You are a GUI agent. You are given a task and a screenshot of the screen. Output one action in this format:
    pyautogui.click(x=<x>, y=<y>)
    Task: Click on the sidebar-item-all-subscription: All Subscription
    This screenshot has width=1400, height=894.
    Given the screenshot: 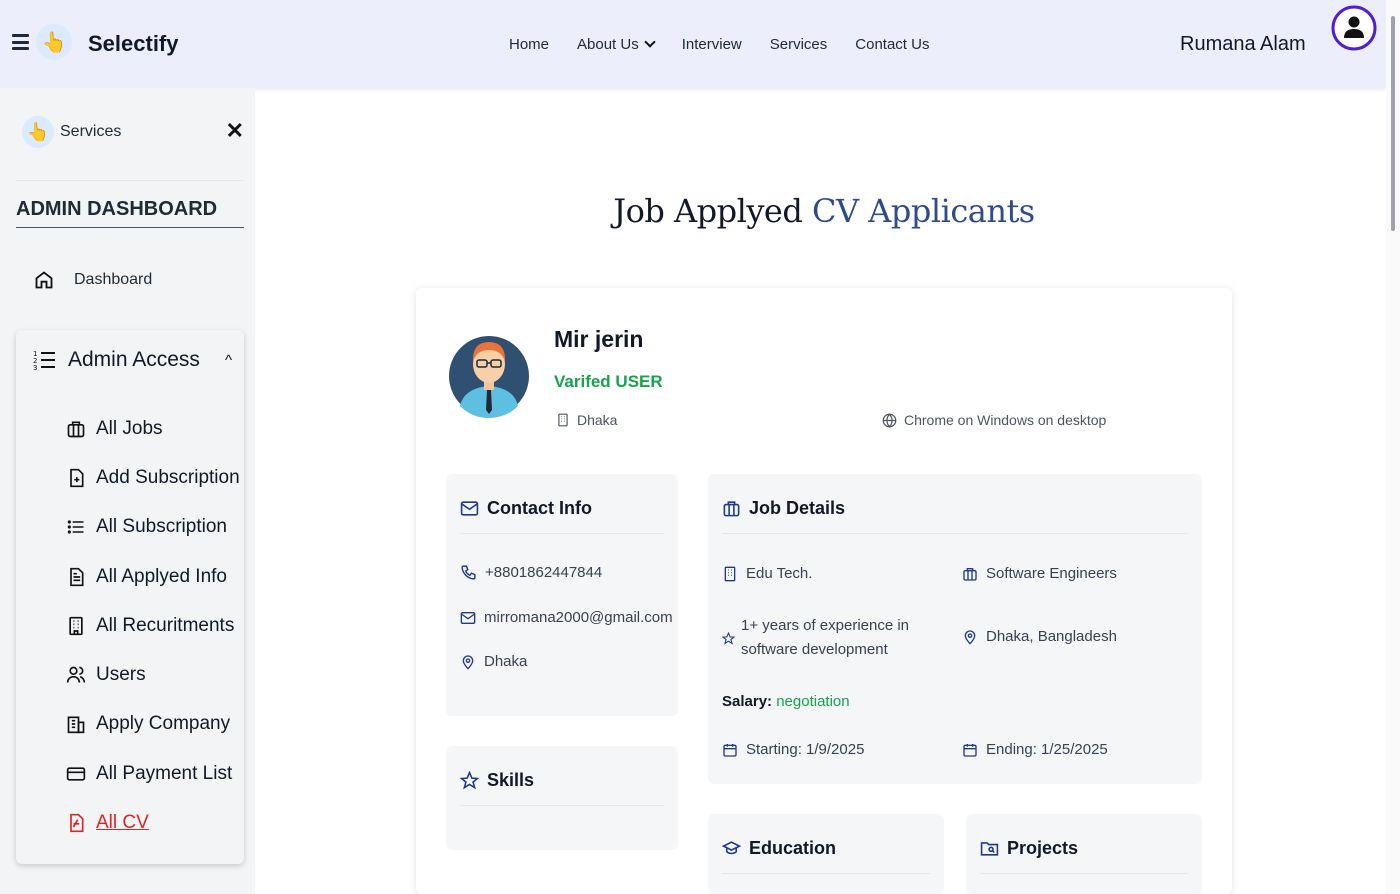 What is the action you would take?
    pyautogui.click(x=153, y=527)
    